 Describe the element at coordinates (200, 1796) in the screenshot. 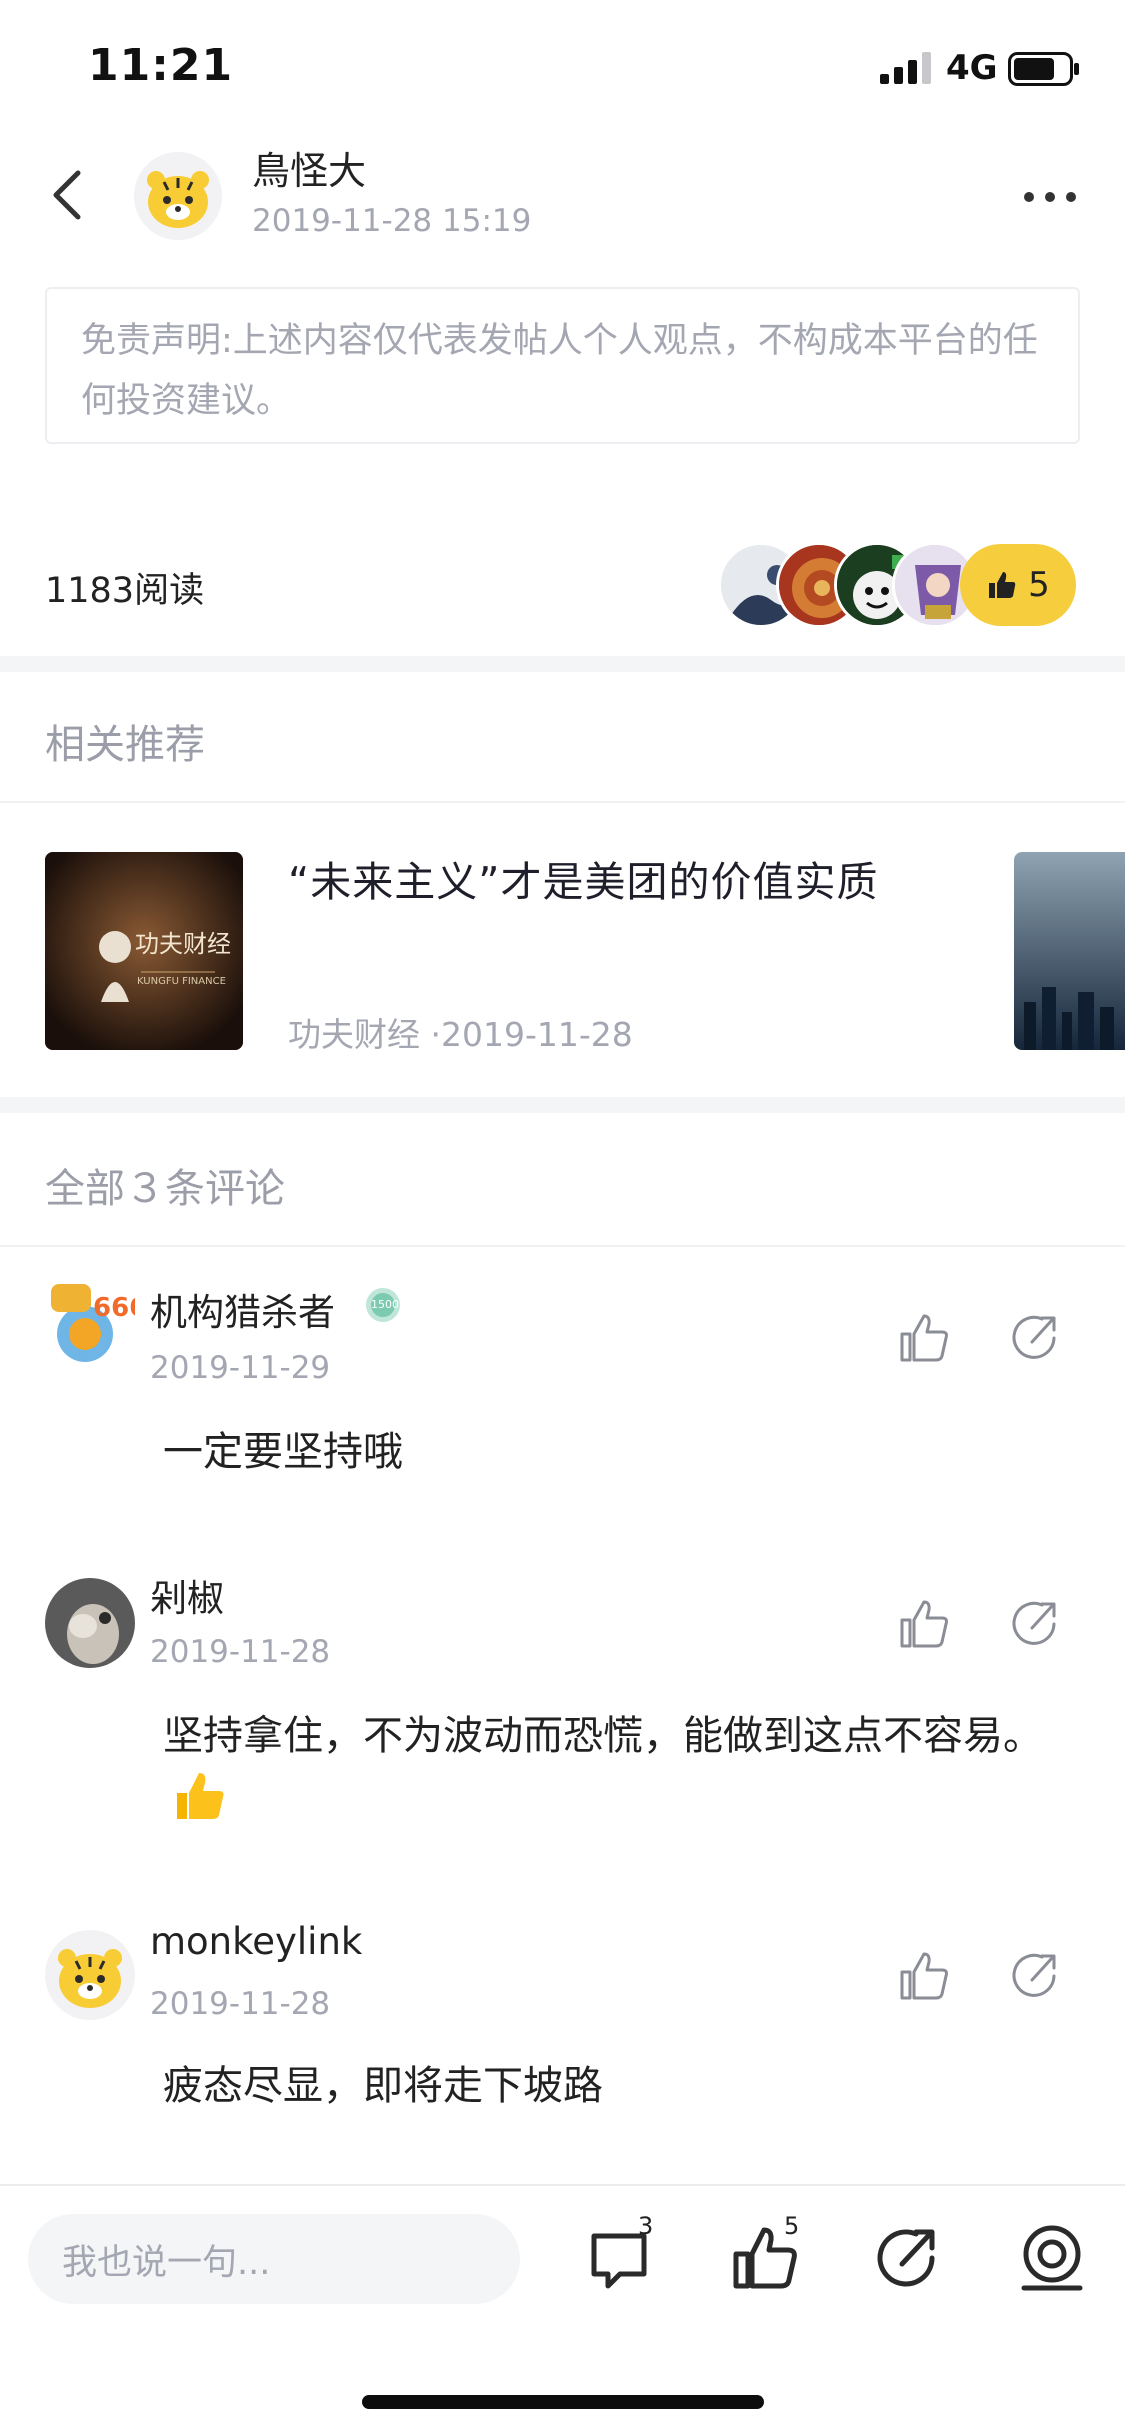

I see `thumbs-up-emoji-icon` at that location.